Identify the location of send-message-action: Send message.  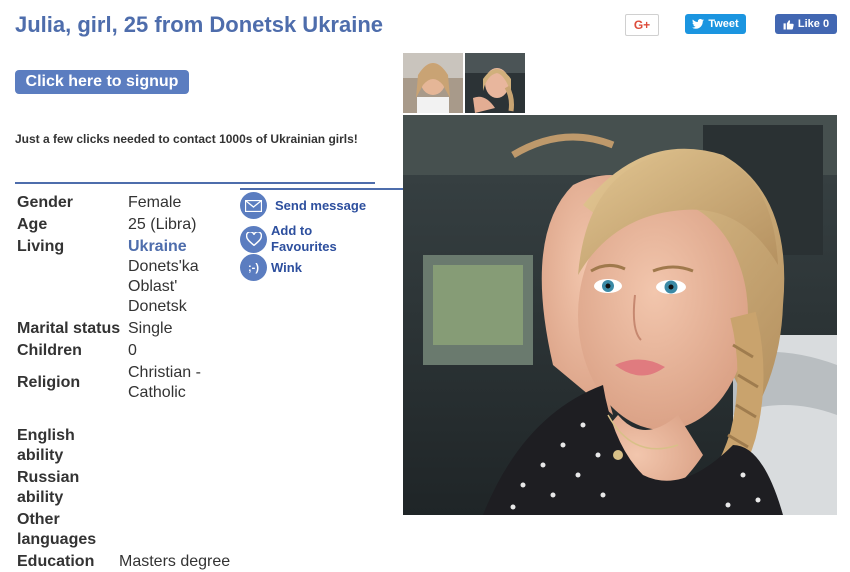
(303, 205).